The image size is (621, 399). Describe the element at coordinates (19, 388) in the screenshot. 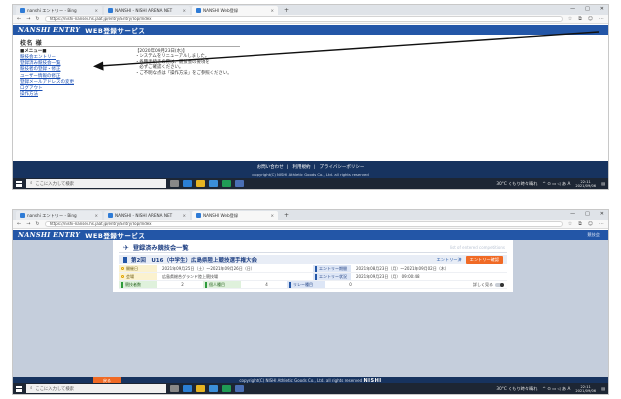

I see `windows-start-icon` at that location.